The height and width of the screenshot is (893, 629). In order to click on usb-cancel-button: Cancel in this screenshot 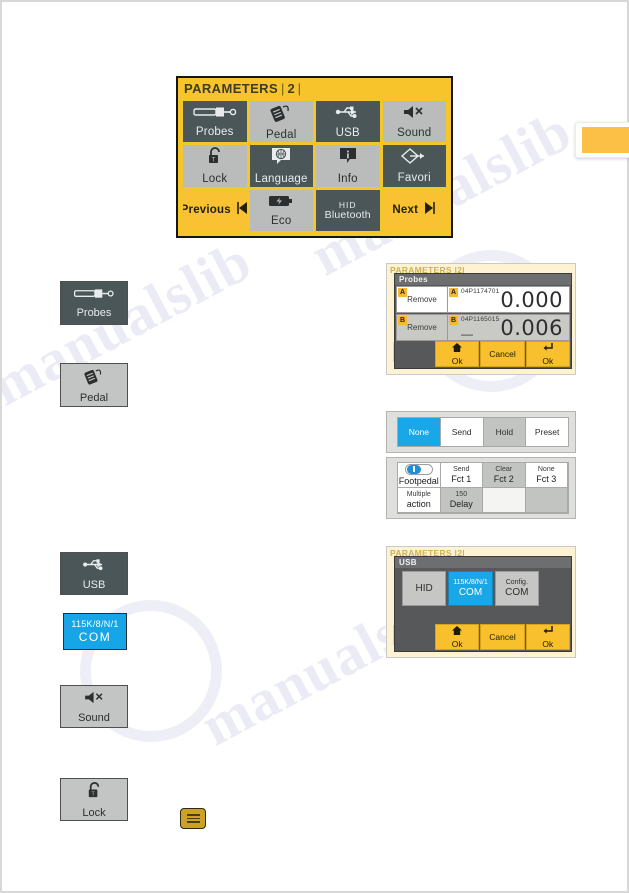, I will do `click(502, 637)`.